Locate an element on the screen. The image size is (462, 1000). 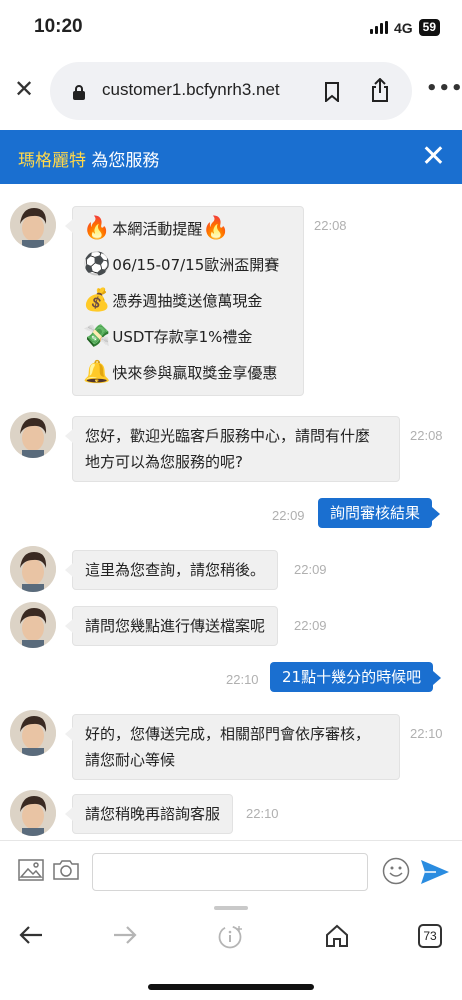
message-text: 請您耐心等候 is located at coordinates (130, 760).